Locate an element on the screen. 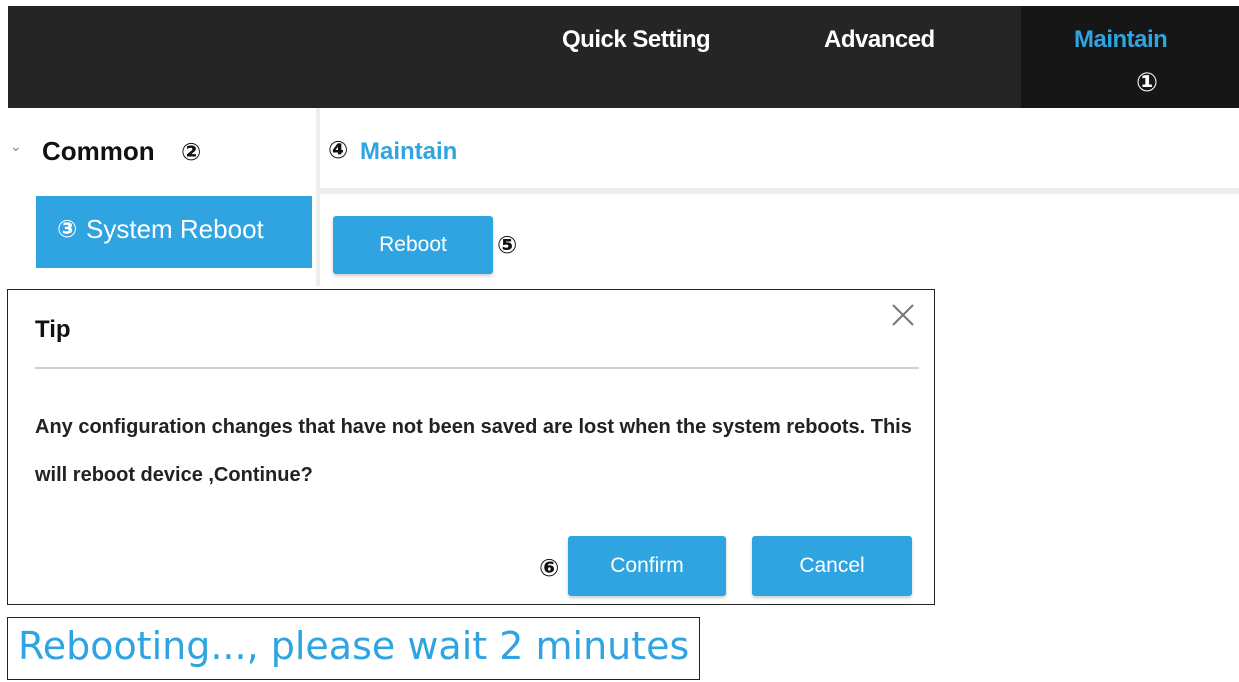  sidebar-item-system-reboot: ③ System Reboot is located at coordinates (174, 232).